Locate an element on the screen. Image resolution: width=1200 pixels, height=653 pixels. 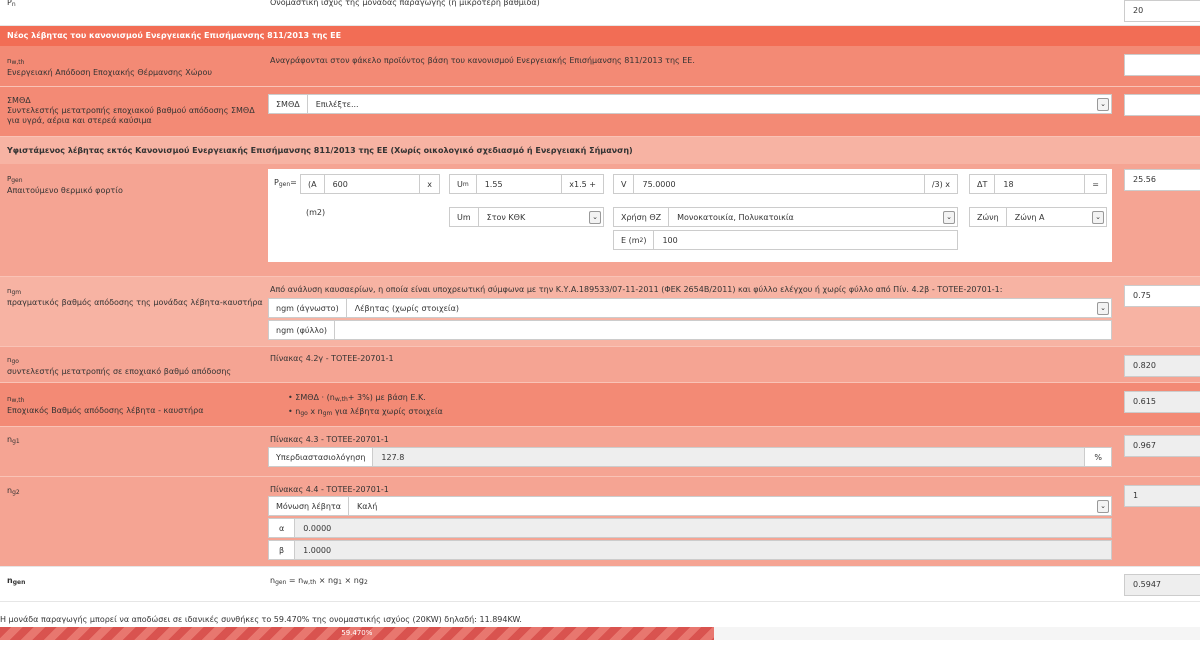
pgen-symbol: Pgen is located at coordinates (15, 179).